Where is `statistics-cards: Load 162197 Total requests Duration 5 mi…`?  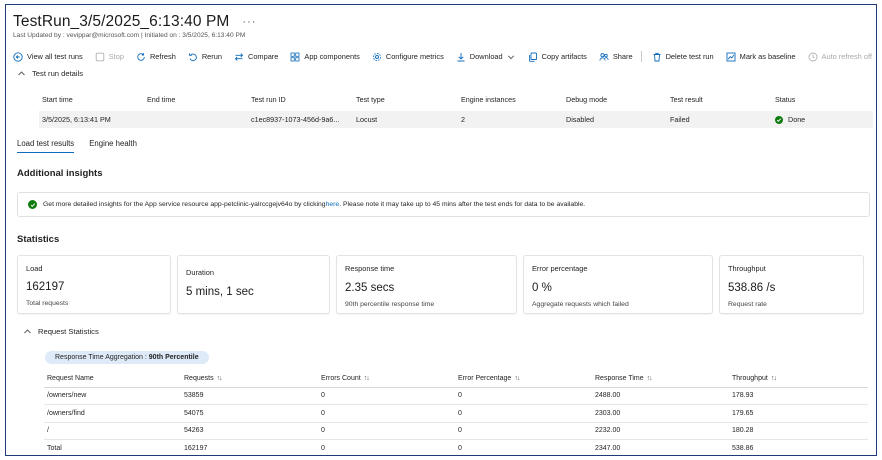 statistics-cards: Load 162197 Total requests Duration 5 mi… is located at coordinates (440, 284).